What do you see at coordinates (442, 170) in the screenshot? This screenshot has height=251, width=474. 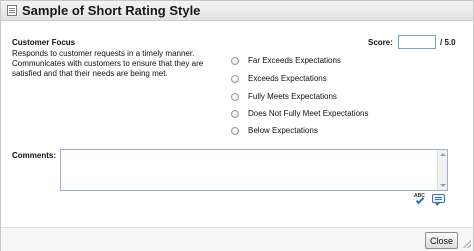 I see `comments-scrollbar` at bounding box center [442, 170].